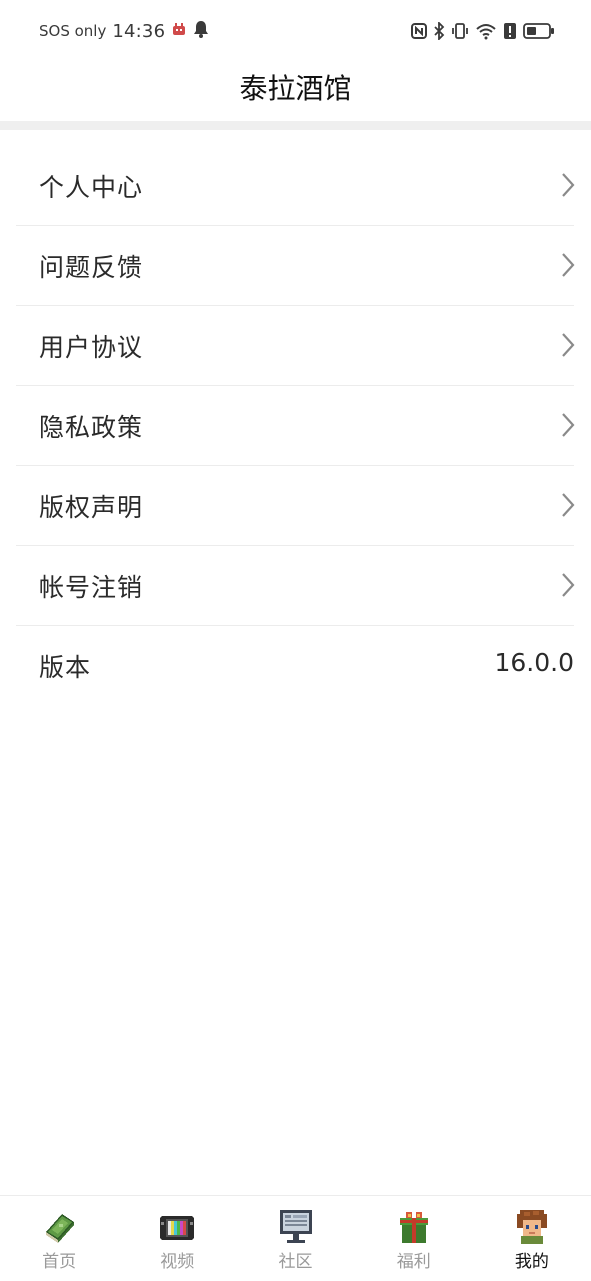  What do you see at coordinates (539, 31) in the screenshot?
I see `battery-icon` at bounding box center [539, 31].